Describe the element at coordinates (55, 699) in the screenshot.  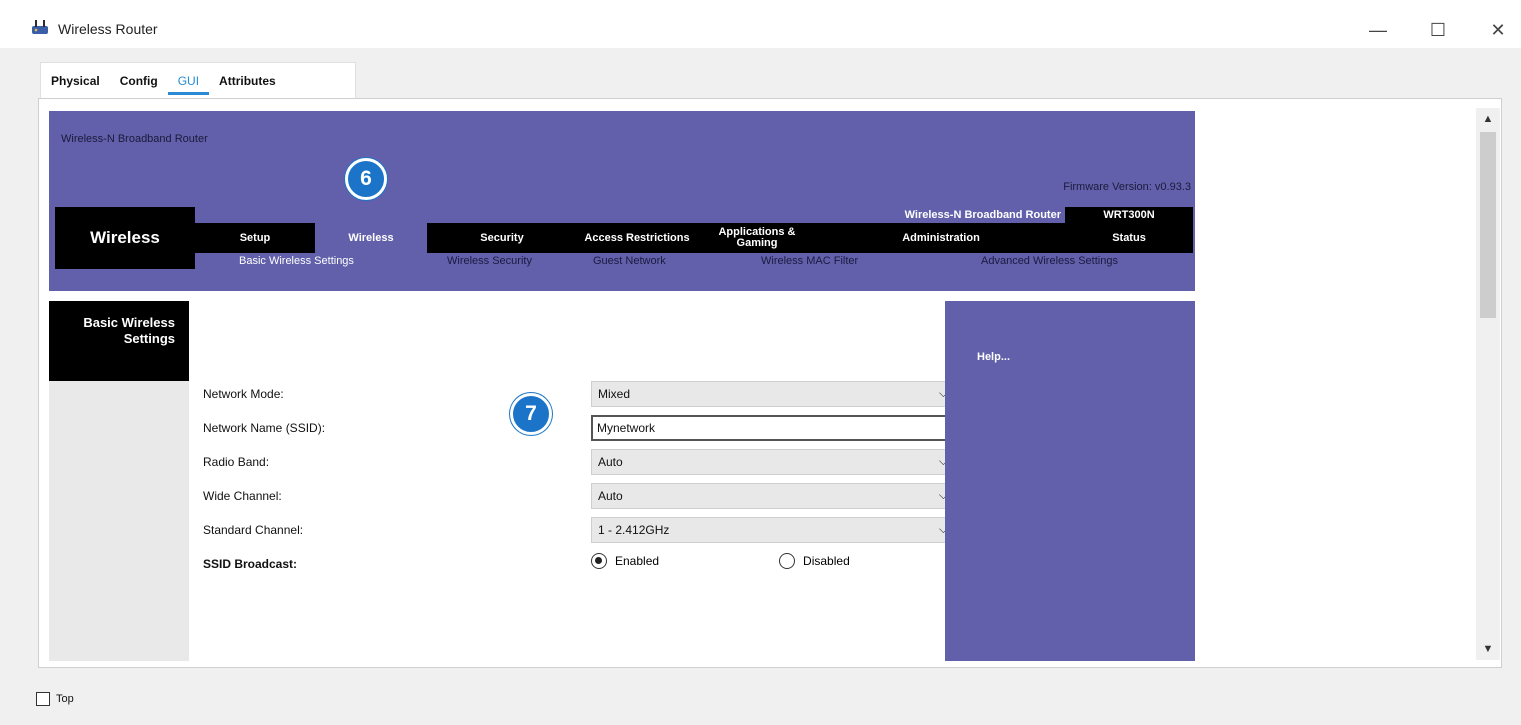
I see `top-checkbox-control: Top` at that location.